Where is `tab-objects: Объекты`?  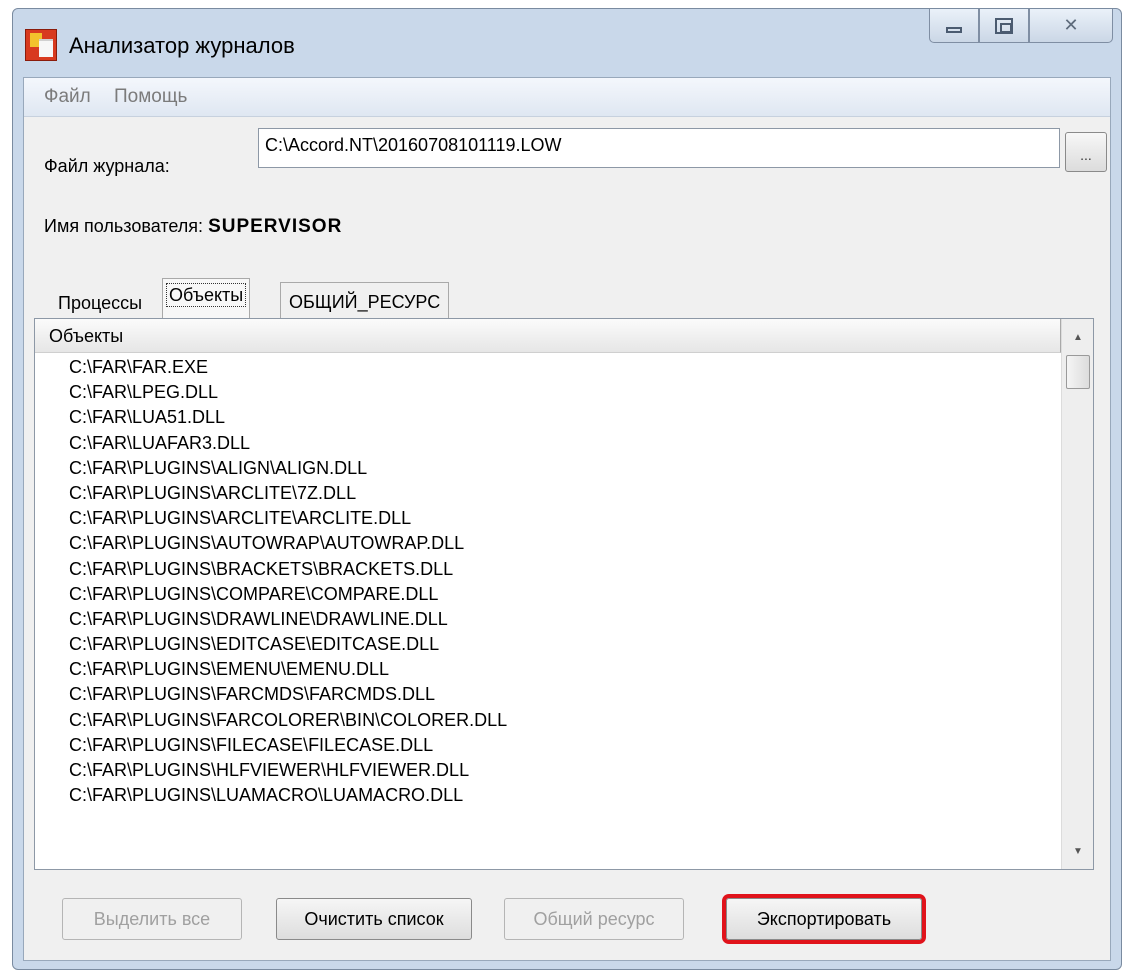 tab-objects: Объекты is located at coordinates (206, 299).